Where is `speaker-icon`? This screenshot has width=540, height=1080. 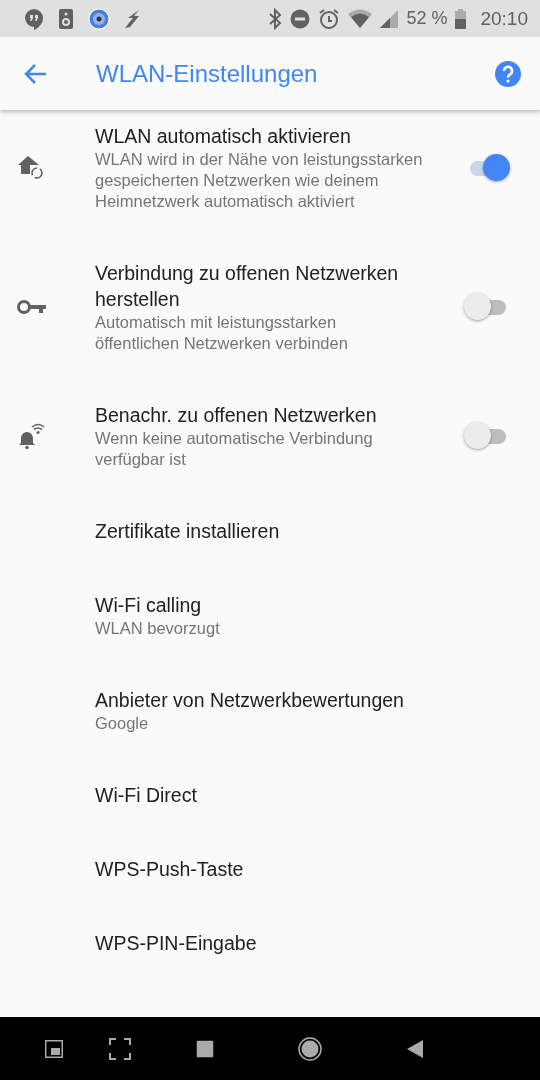
speaker-icon is located at coordinates (66, 18).